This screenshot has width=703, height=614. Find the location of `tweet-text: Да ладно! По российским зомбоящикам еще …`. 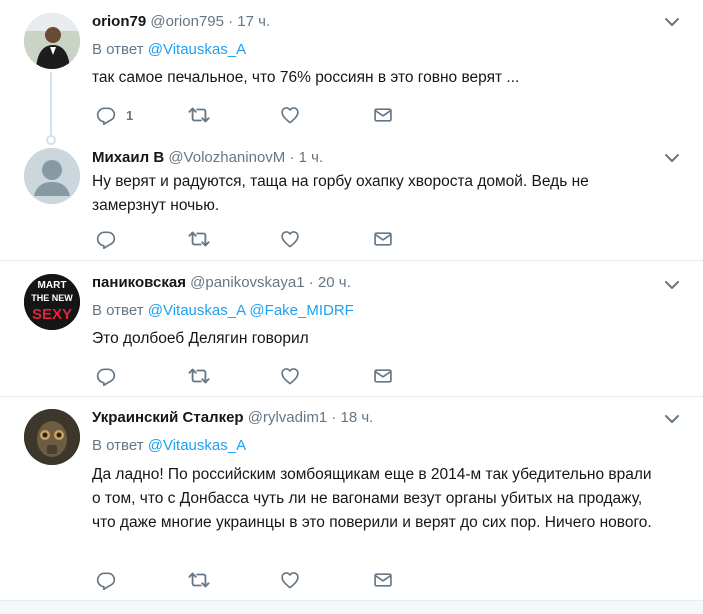

tweet-text: Да ладно! По российским зомбоящикам еще … is located at coordinates (372, 498).